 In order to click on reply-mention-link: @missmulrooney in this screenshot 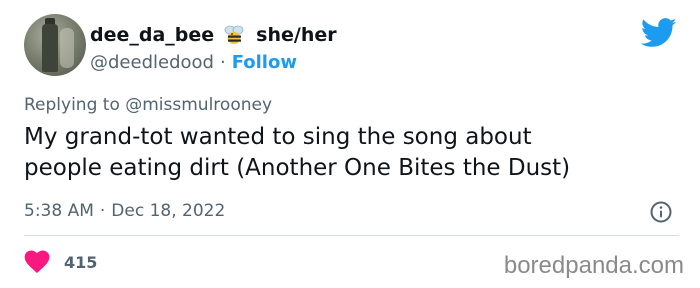, I will do `click(198, 105)`.